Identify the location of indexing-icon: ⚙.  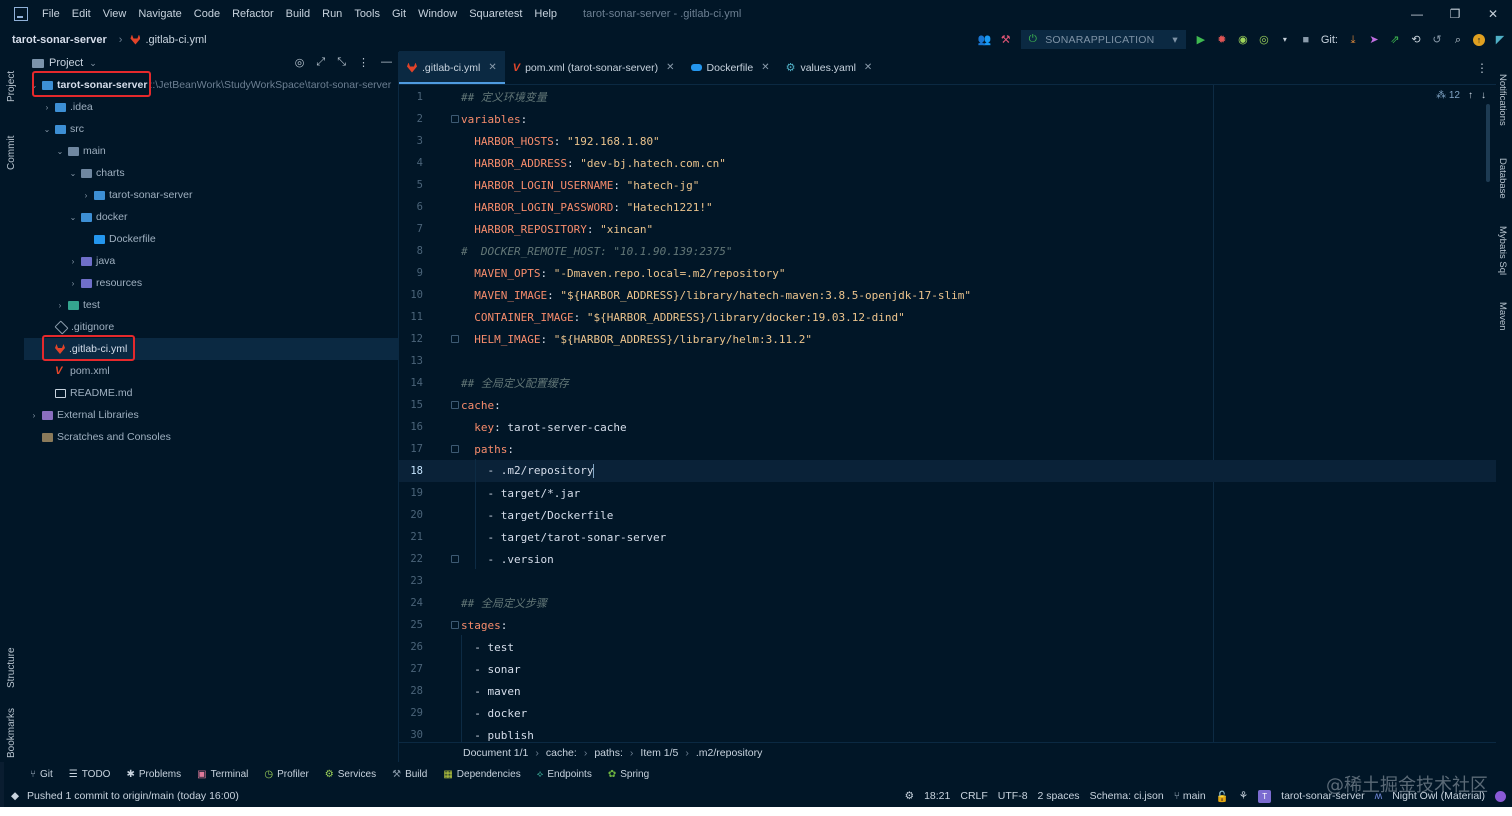
(909, 796).